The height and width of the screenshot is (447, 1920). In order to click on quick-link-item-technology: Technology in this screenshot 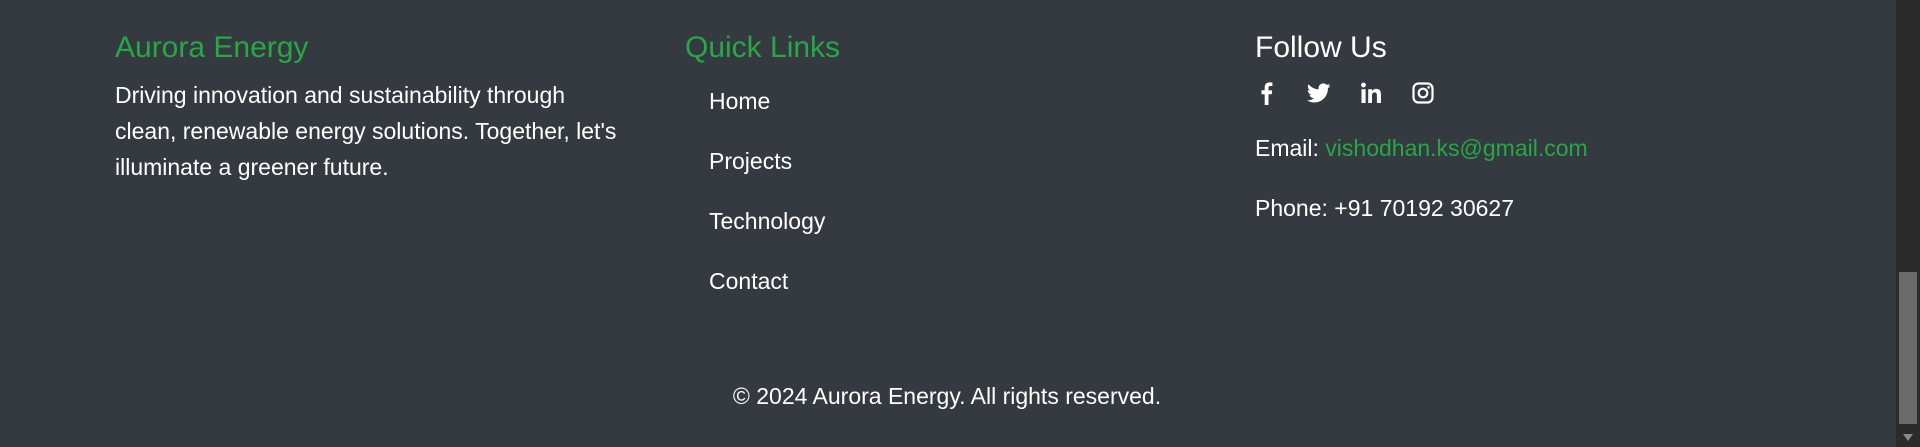, I will do `click(967, 227)`.